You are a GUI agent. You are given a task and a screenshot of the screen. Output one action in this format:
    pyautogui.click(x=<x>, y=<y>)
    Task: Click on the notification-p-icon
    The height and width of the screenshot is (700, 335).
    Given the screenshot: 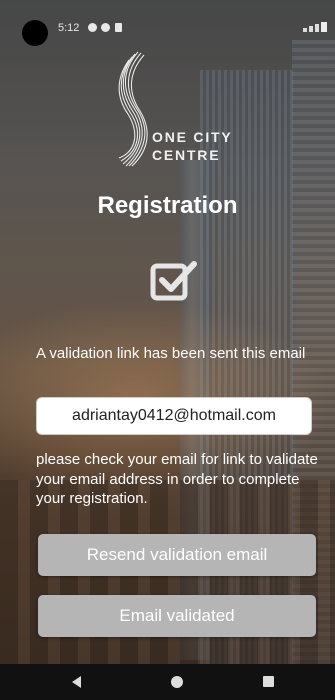 What is the action you would take?
    pyautogui.click(x=105, y=27)
    